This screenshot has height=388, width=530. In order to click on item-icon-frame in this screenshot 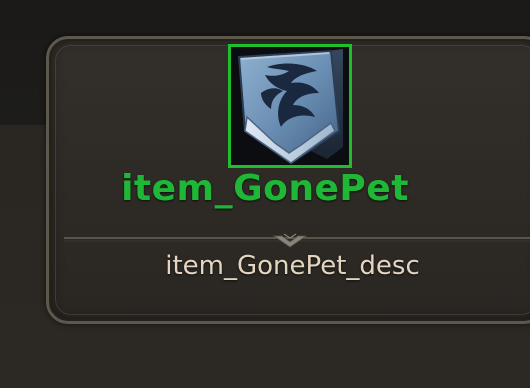, I will do `click(290, 106)`.